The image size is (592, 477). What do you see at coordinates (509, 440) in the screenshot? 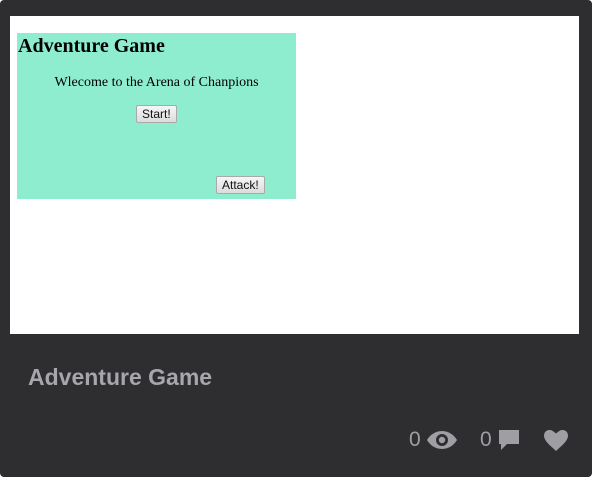
I see `comment-icon` at bounding box center [509, 440].